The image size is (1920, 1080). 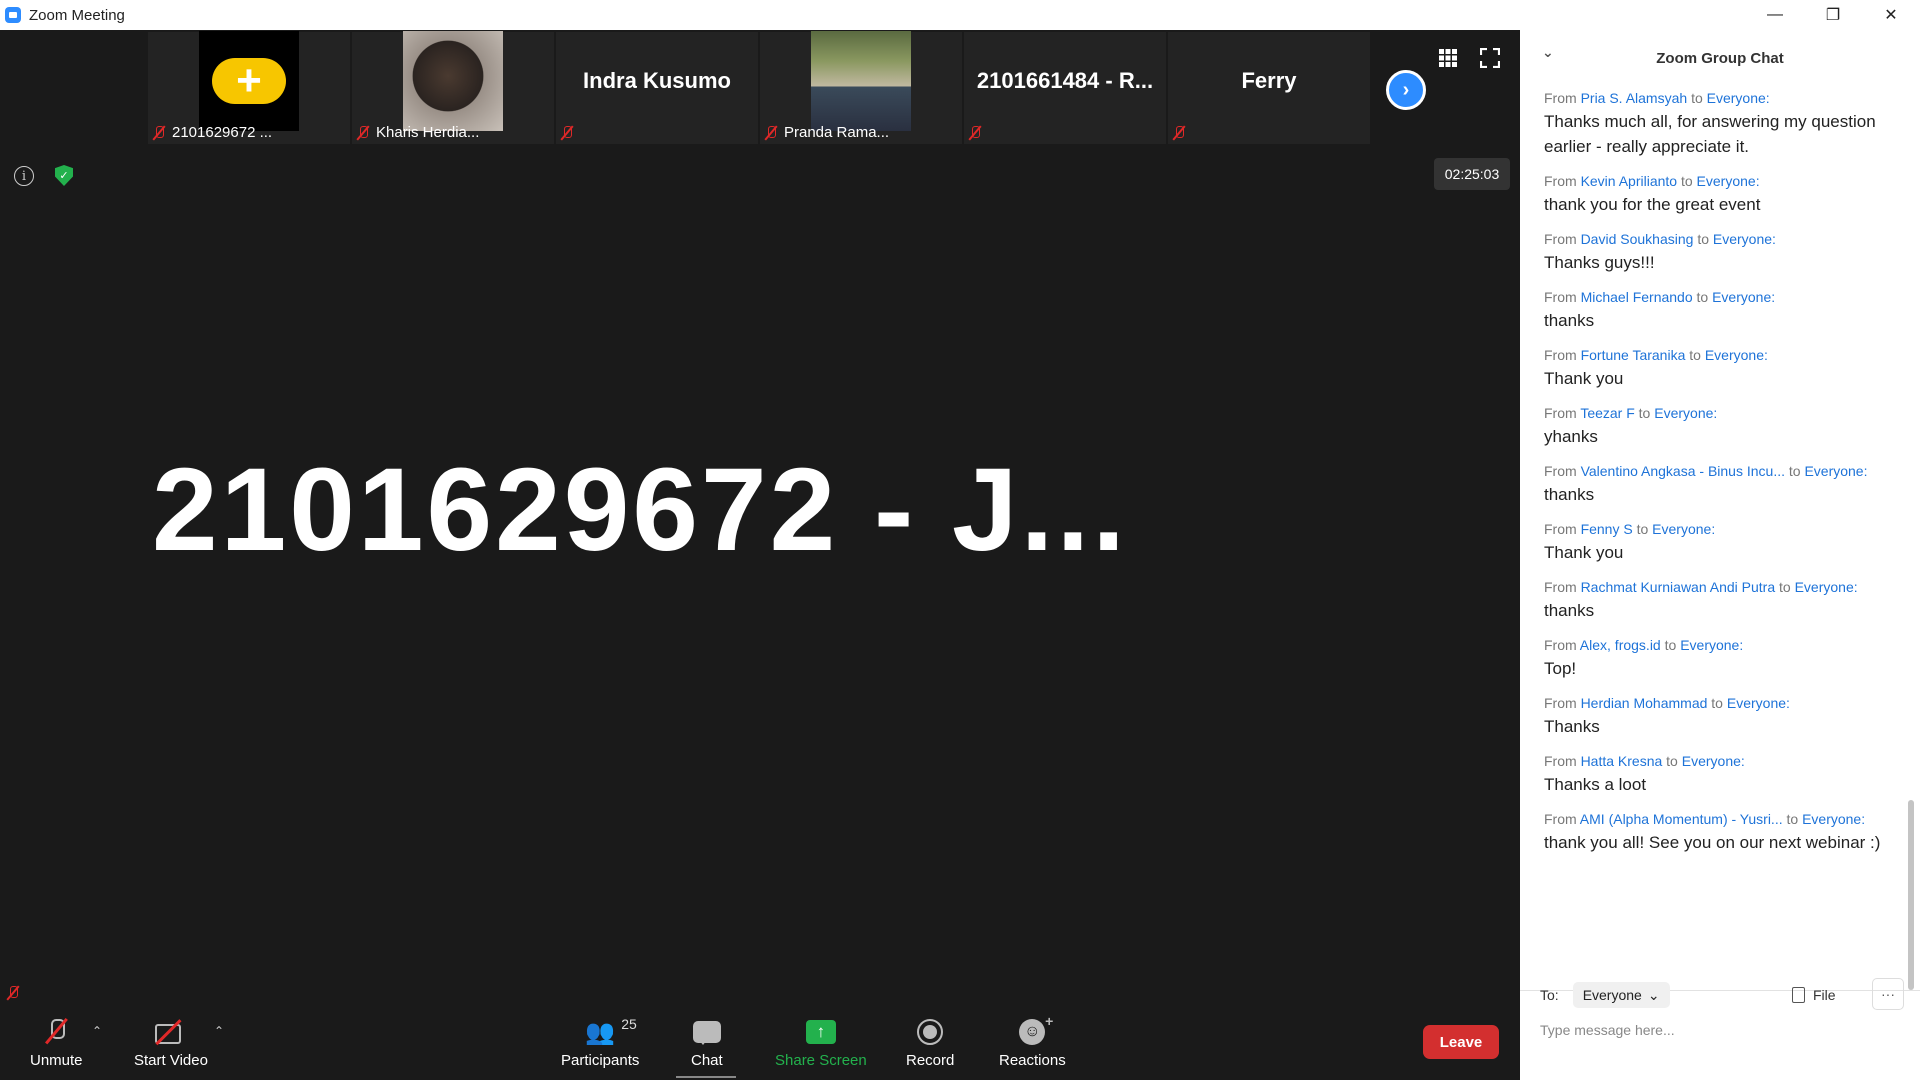 What do you see at coordinates (24, 176) in the screenshot?
I see `info-icon: i` at bounding box center [24, 176].